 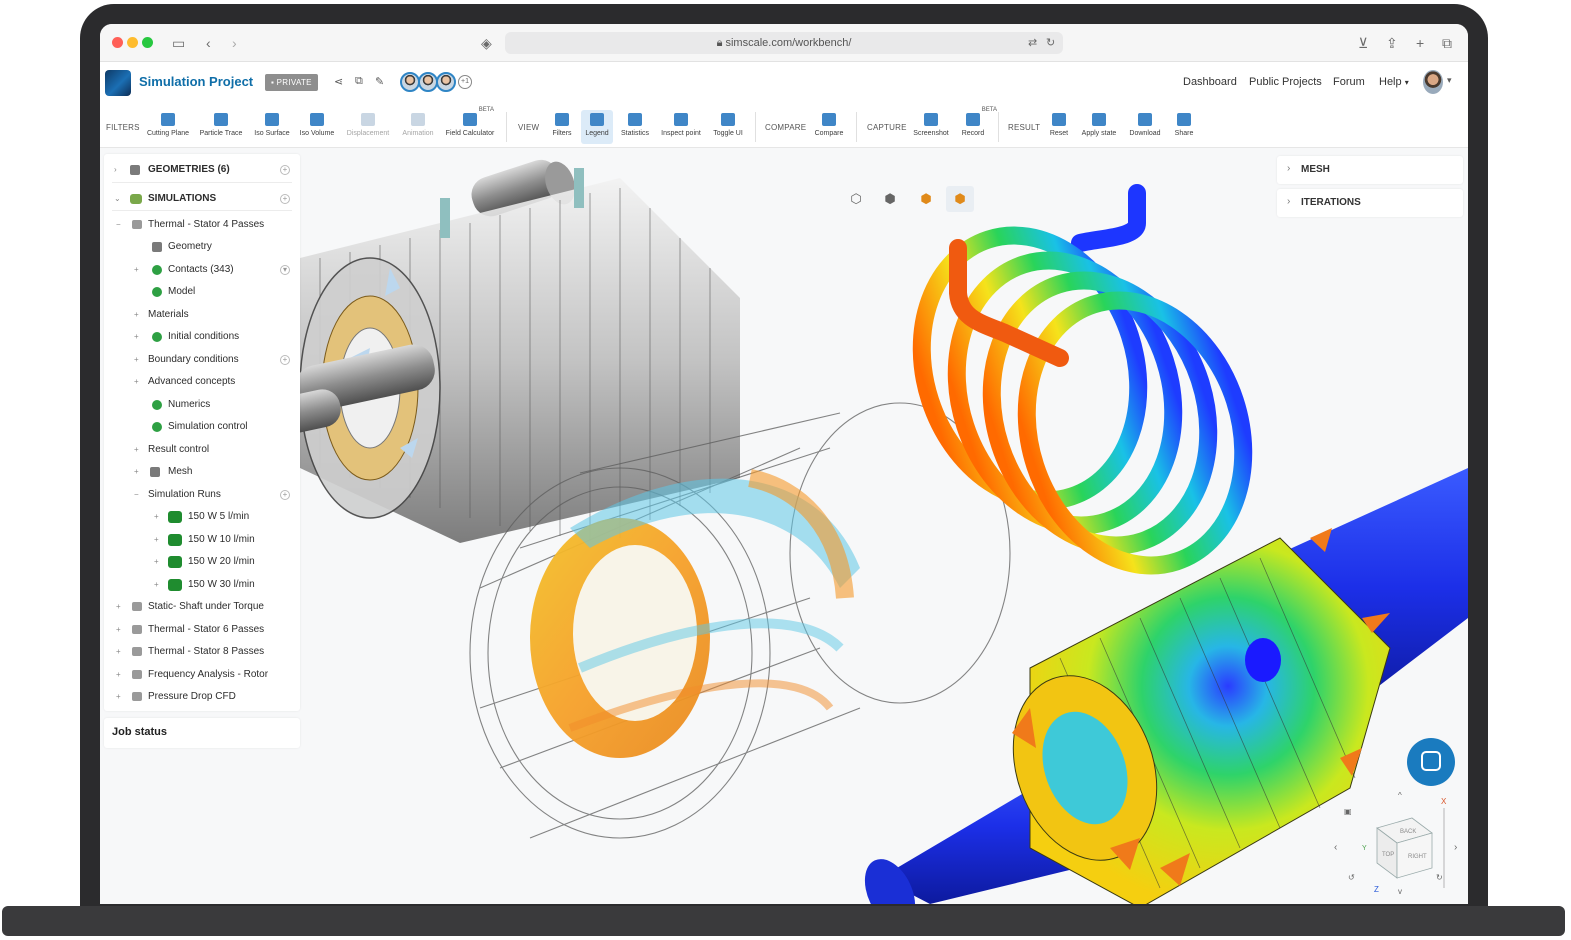 I want to click on rotate-right-icon: ›, so click(x=1455, y=847).